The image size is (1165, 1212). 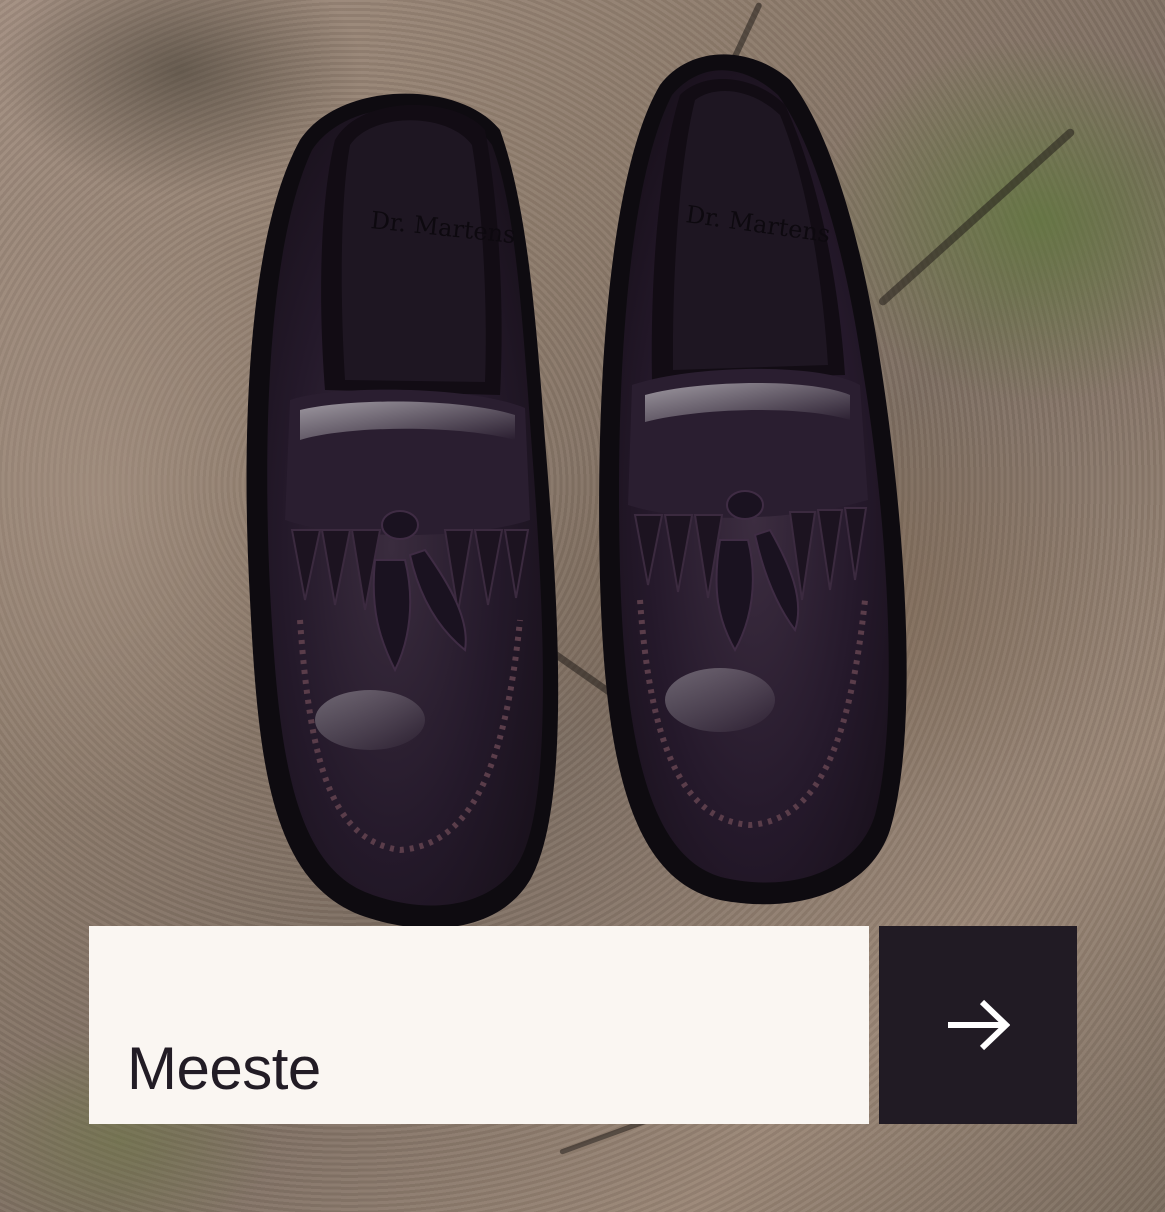 I want to click on arrow-right-icon, so click(x=979, y=1025).